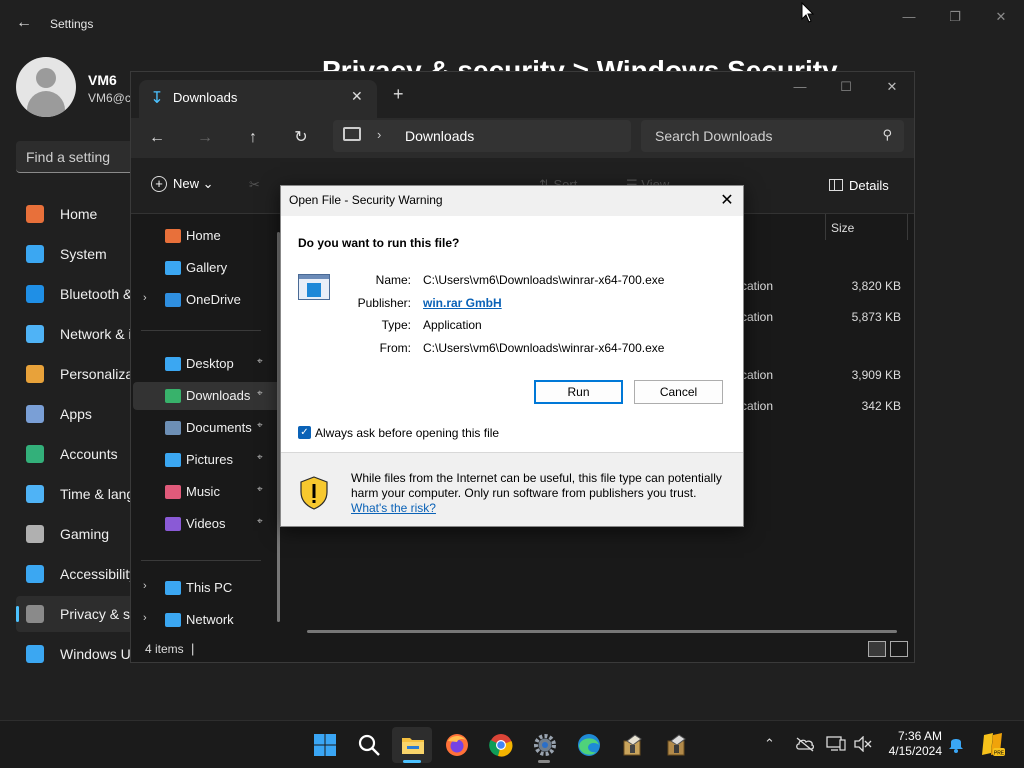  Describe the element at coordinates (588, 745) in the screenshot. I see `edge-button` at that location.